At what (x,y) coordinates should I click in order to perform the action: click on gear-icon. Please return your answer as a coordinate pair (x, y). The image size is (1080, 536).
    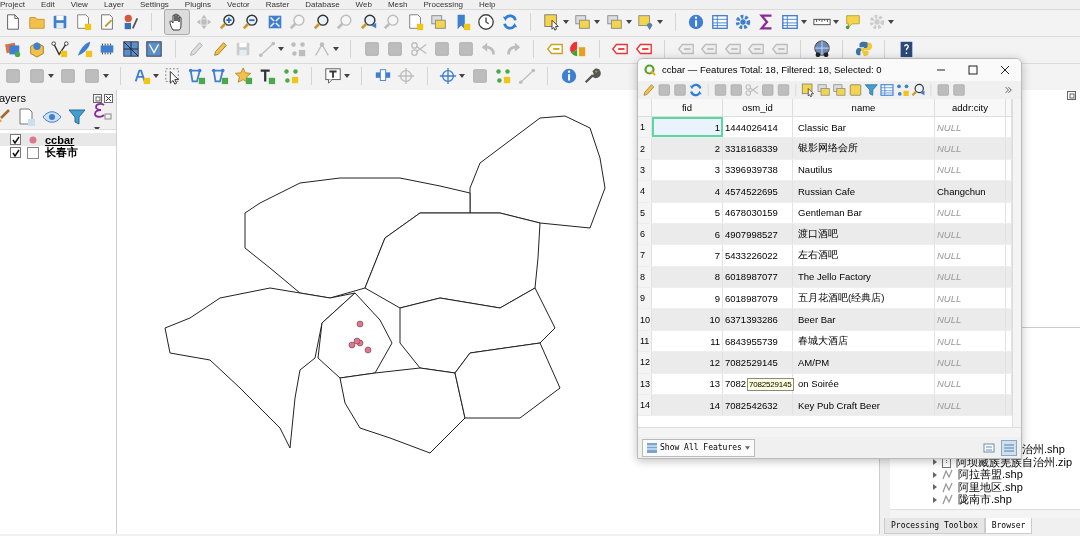
    Looking at the image, I should click on (743, 22).